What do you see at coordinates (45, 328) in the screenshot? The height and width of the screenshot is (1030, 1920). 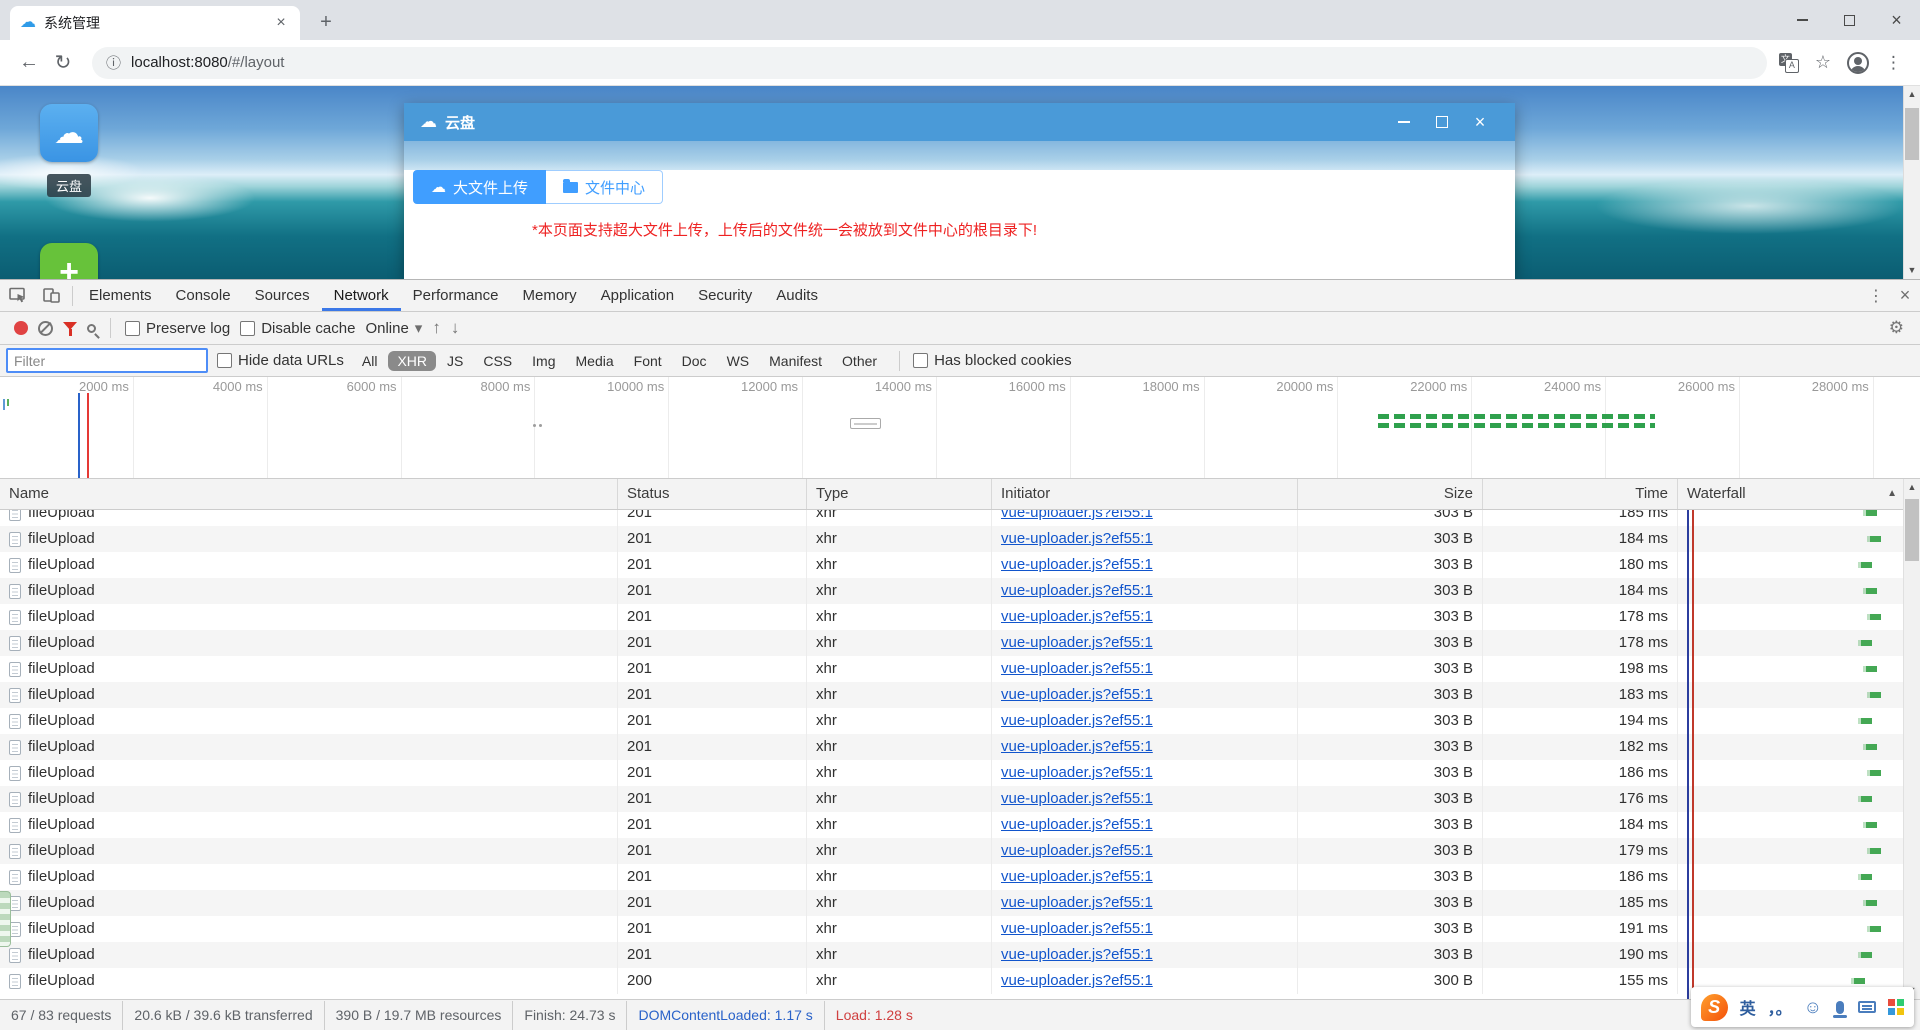 I see `clear-button` at bounding box center [45, 328].